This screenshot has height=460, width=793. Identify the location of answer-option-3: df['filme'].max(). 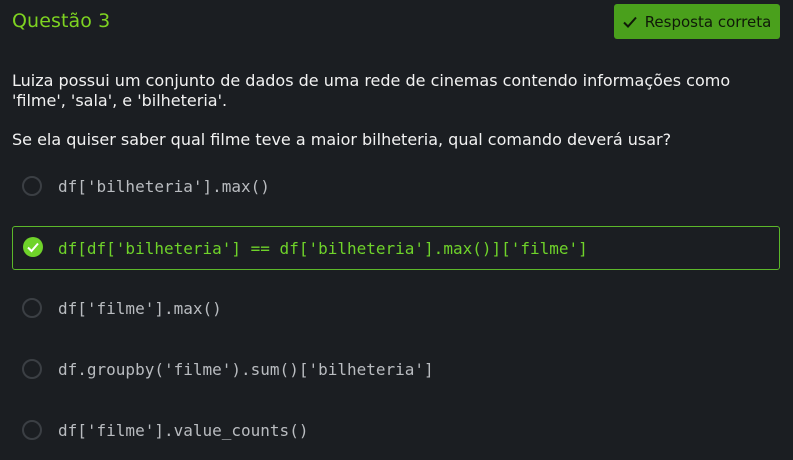
(396, 308).